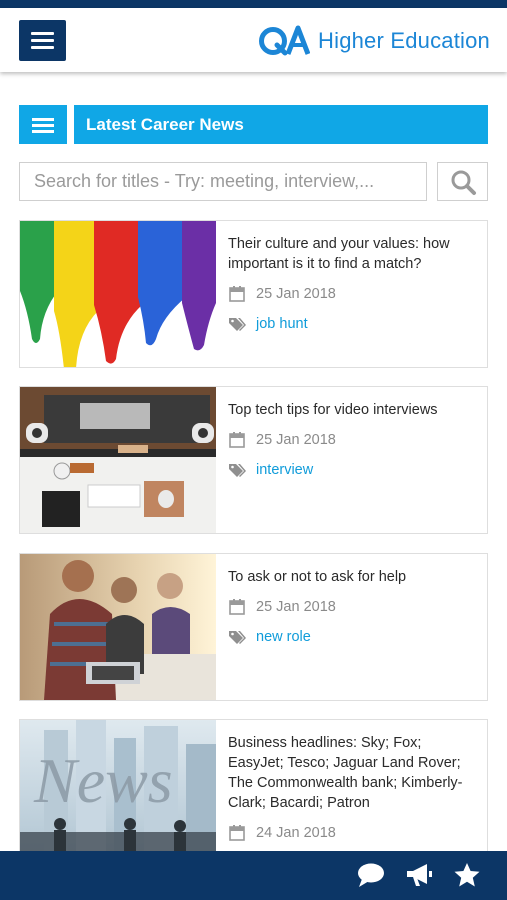  What do you see at coordinates (253, 875) in the screenshot?
I see `bottom-toolbar` at bounding box center [253, 875].